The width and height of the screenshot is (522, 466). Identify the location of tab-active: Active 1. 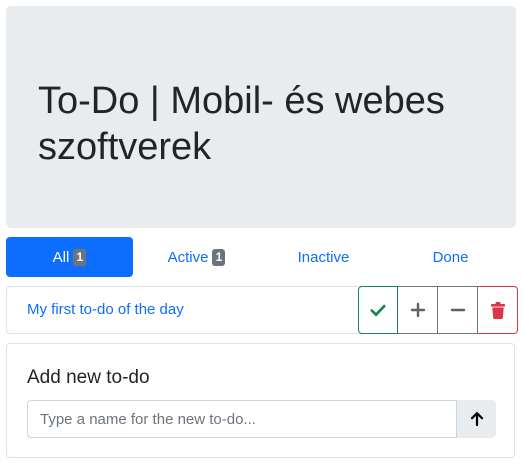
(196, 257).